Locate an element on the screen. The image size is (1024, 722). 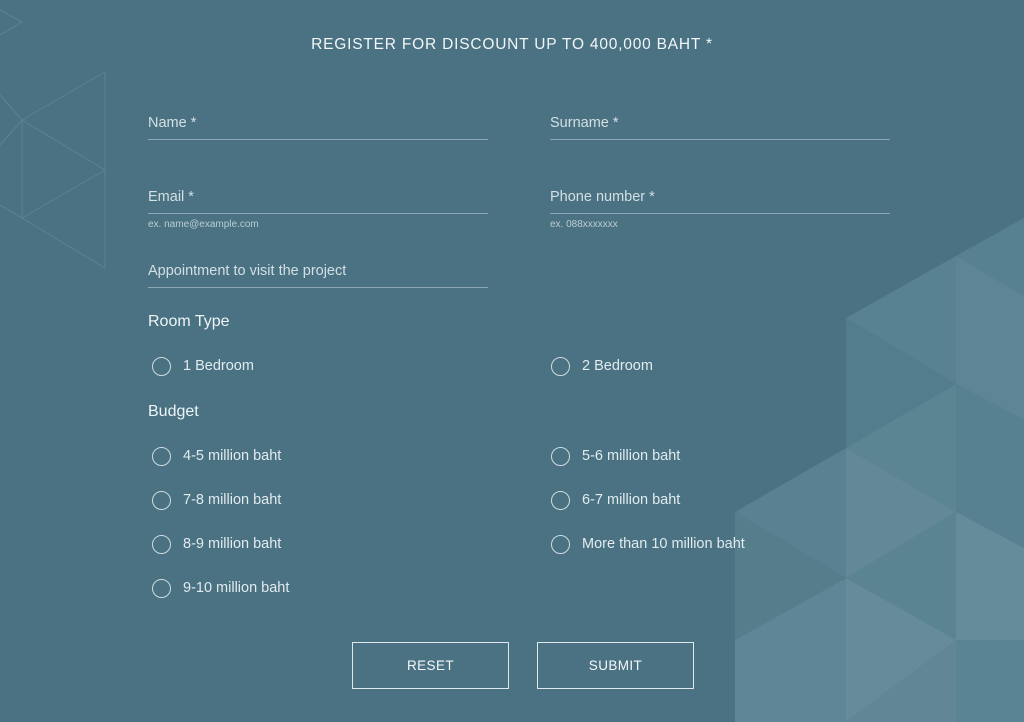
phone-input is located at coordinates (720, 199).